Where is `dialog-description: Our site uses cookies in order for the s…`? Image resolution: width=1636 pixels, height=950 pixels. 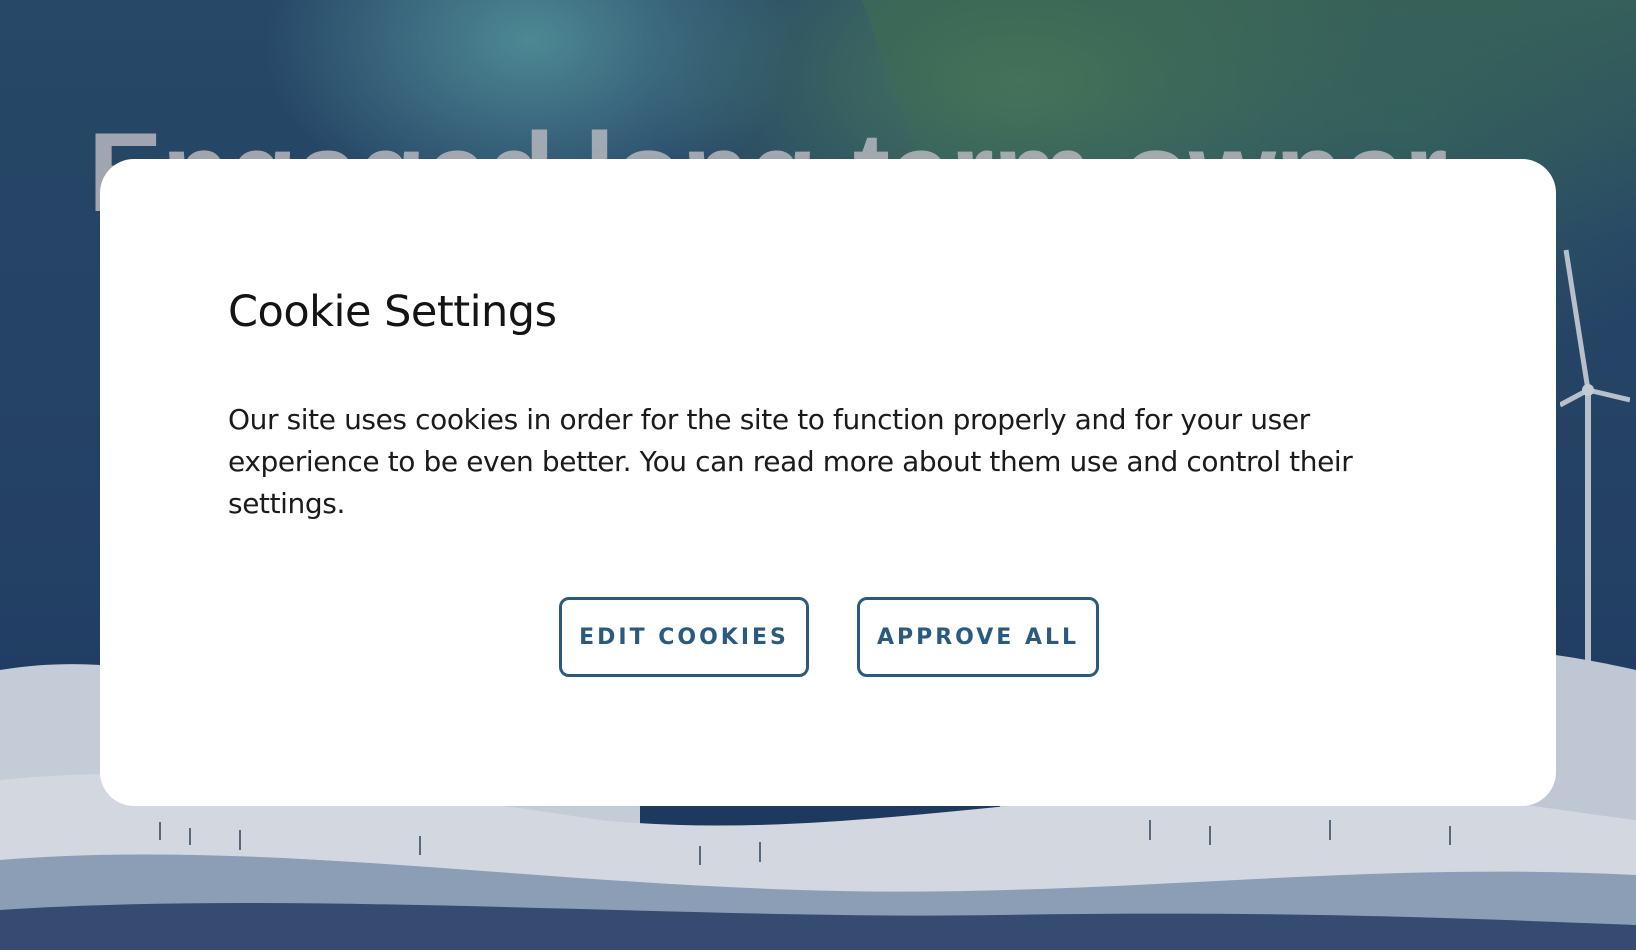 dialog-description: Our site uses cookies in order for the s… is located at coordinates (790, 461).